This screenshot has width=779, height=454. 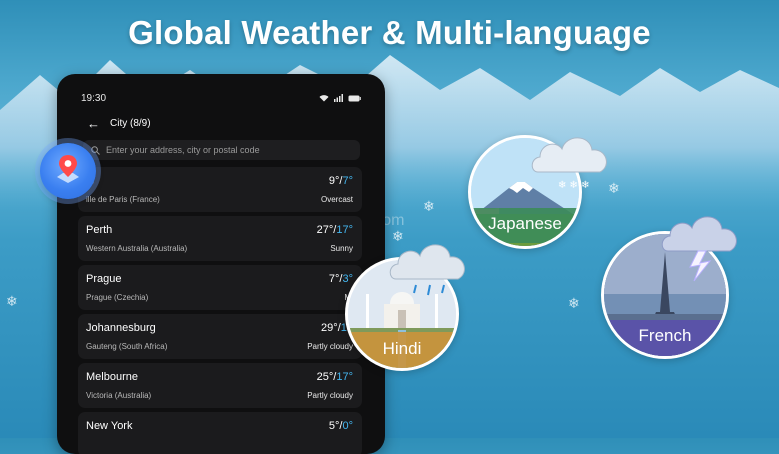 What do you see at coordinates (329, 328) in the screenshot?
I see `temp-high: 29°` at bounding box center [329, 328].